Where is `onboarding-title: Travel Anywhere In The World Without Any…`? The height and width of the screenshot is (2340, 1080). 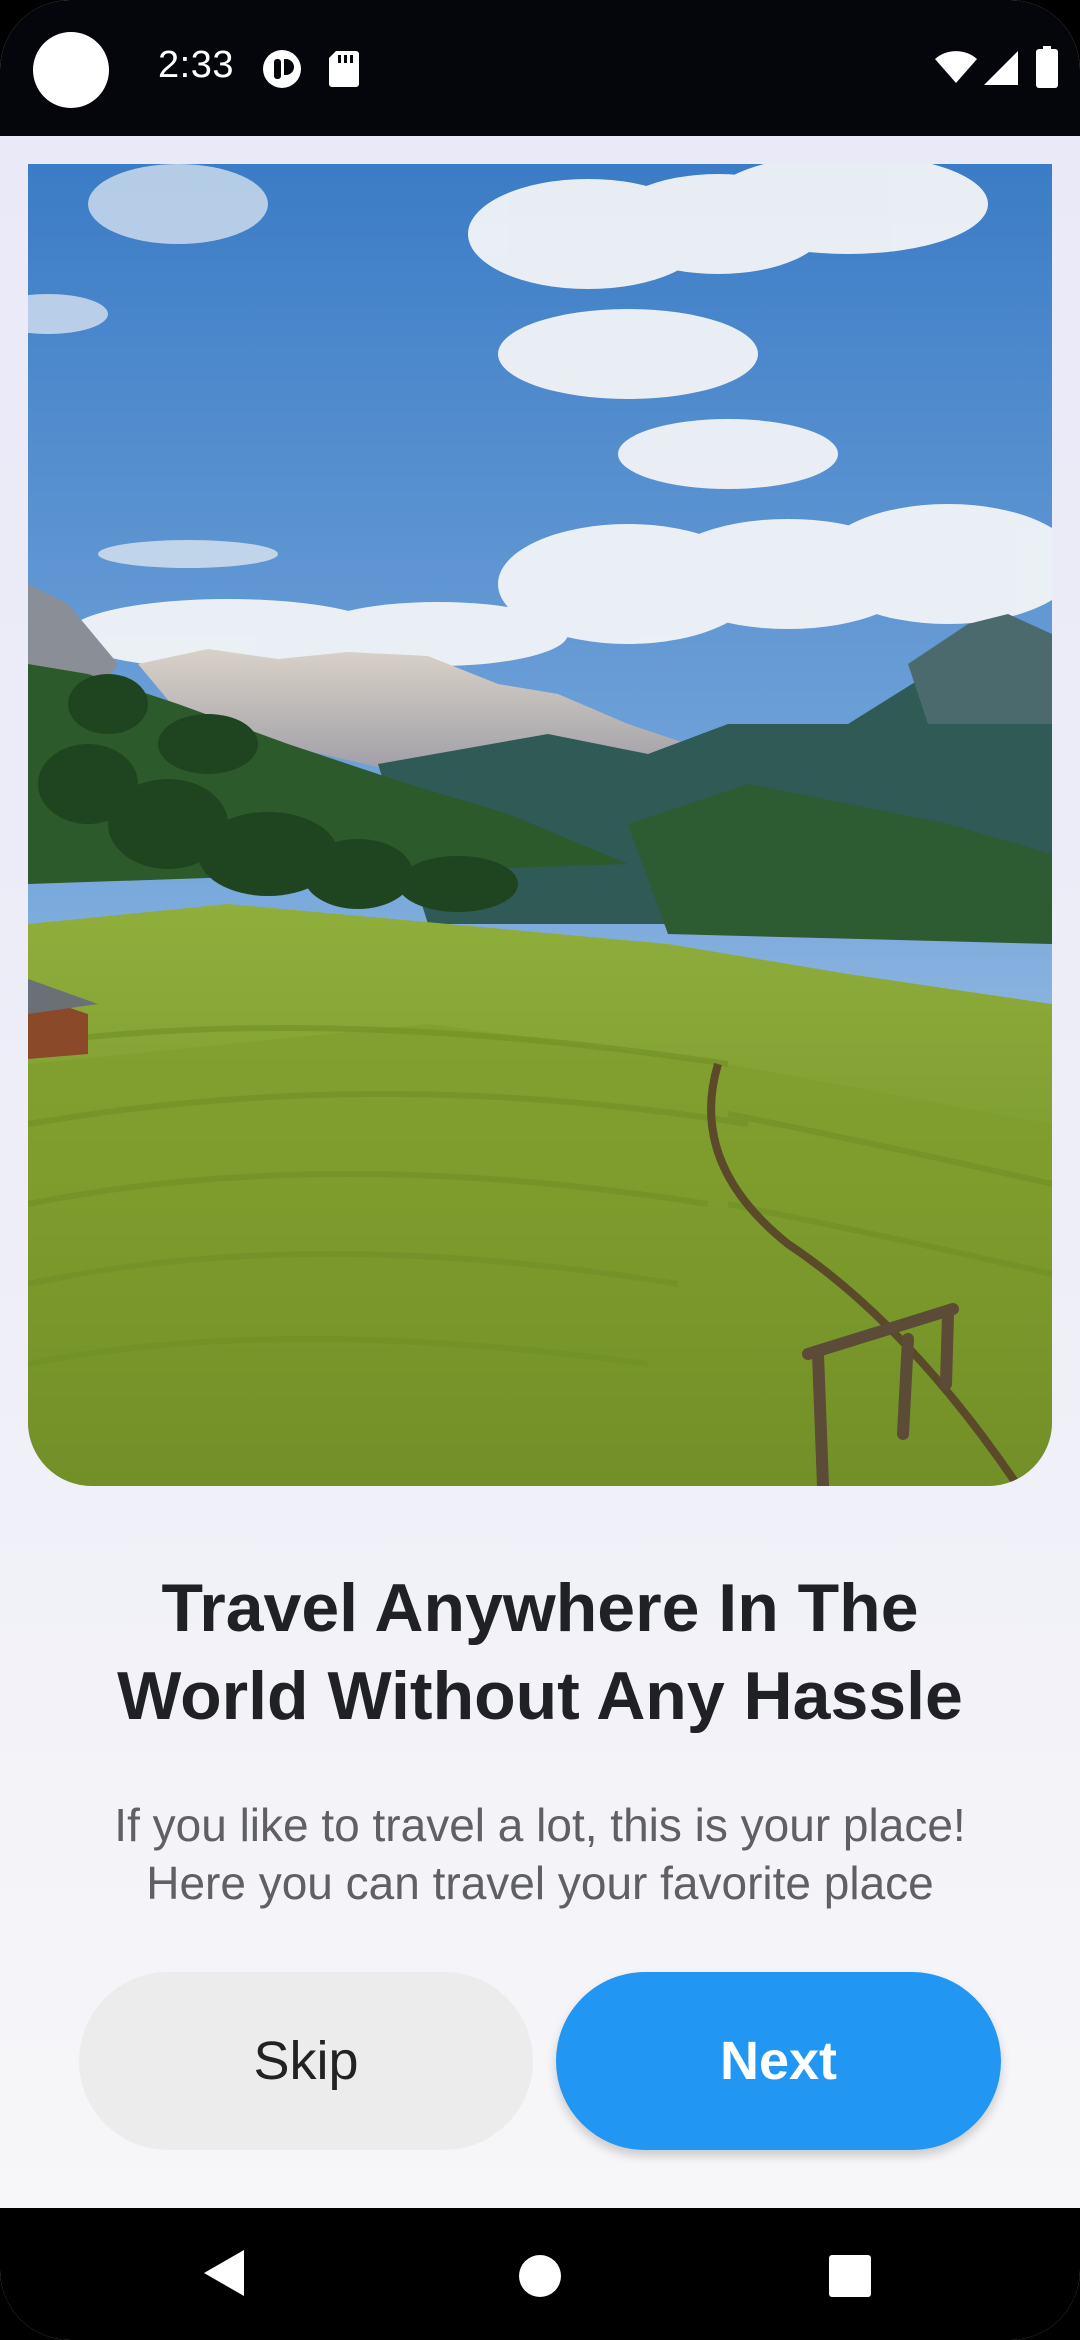 onboarding-title: Travel Anywhere In The World Without Any… is located at coordinates (540, 1652).